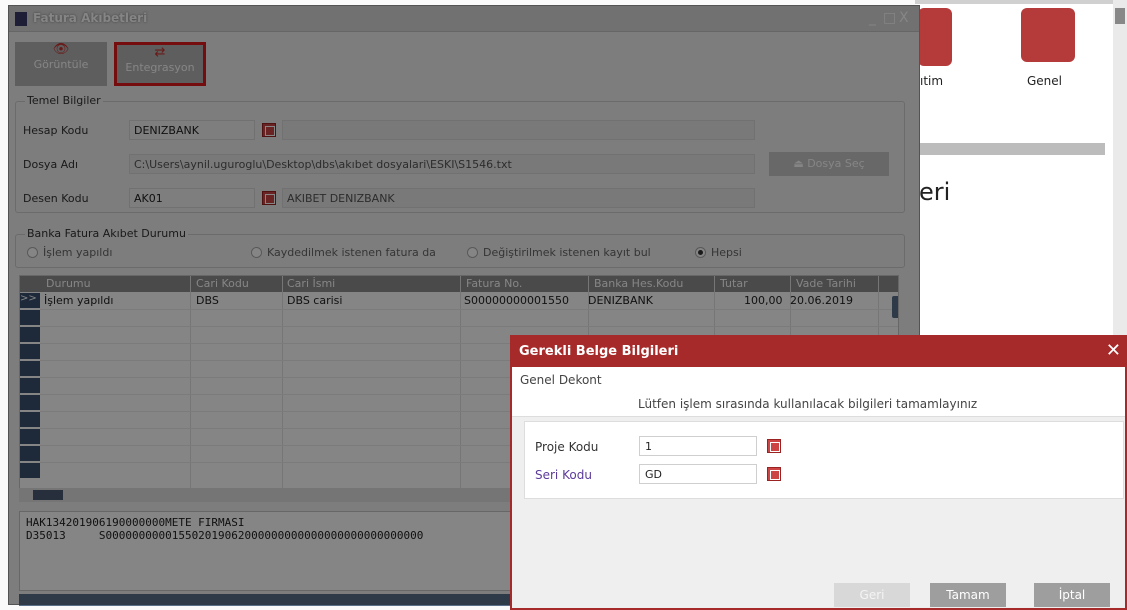 This screenshot has width=1127, height=610. I want to click on background-top-bar, so click(1021, 2).